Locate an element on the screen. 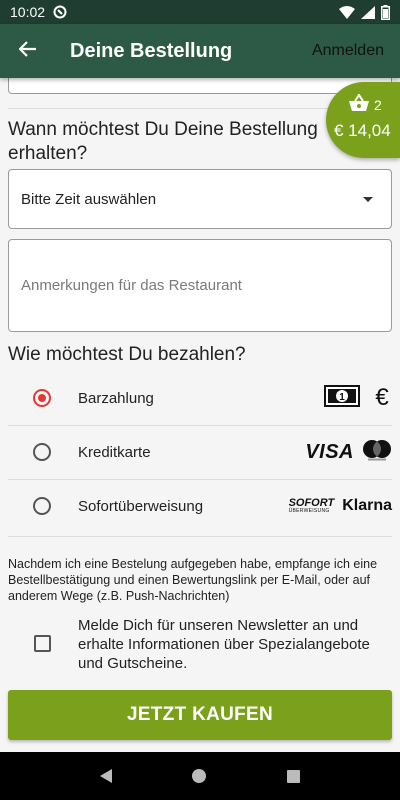  cart-total: € 14,04 is located at coordinates (362, 130).